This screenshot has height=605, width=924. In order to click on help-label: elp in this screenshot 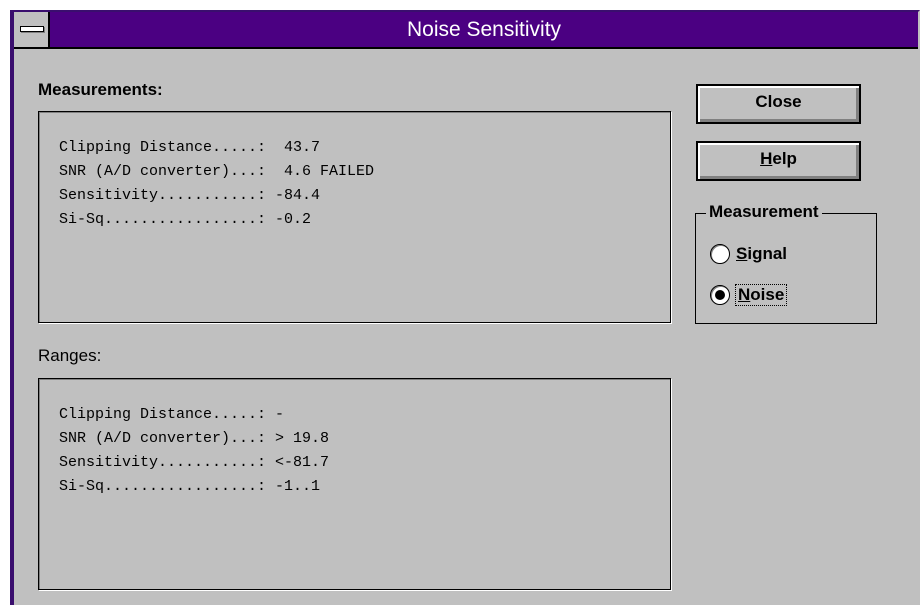, I will do `click(784, 158)`.